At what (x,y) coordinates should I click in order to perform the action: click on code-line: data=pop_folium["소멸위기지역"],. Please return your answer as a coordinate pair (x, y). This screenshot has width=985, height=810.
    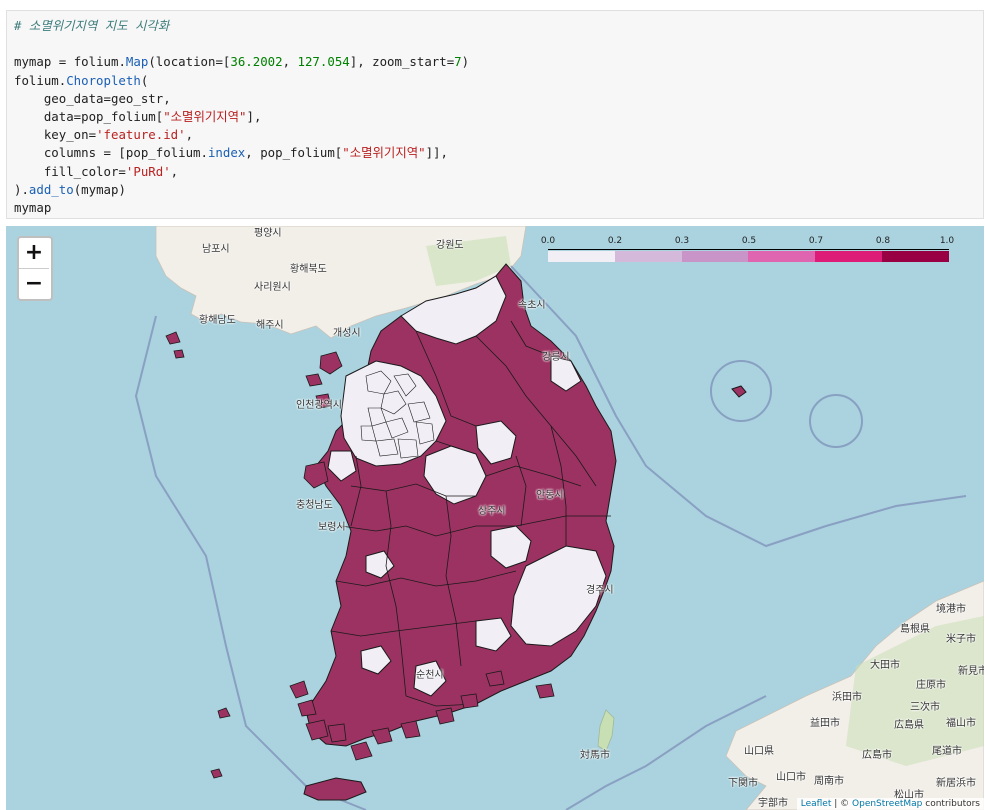
    Looking at the image, I should click on (138, 117).